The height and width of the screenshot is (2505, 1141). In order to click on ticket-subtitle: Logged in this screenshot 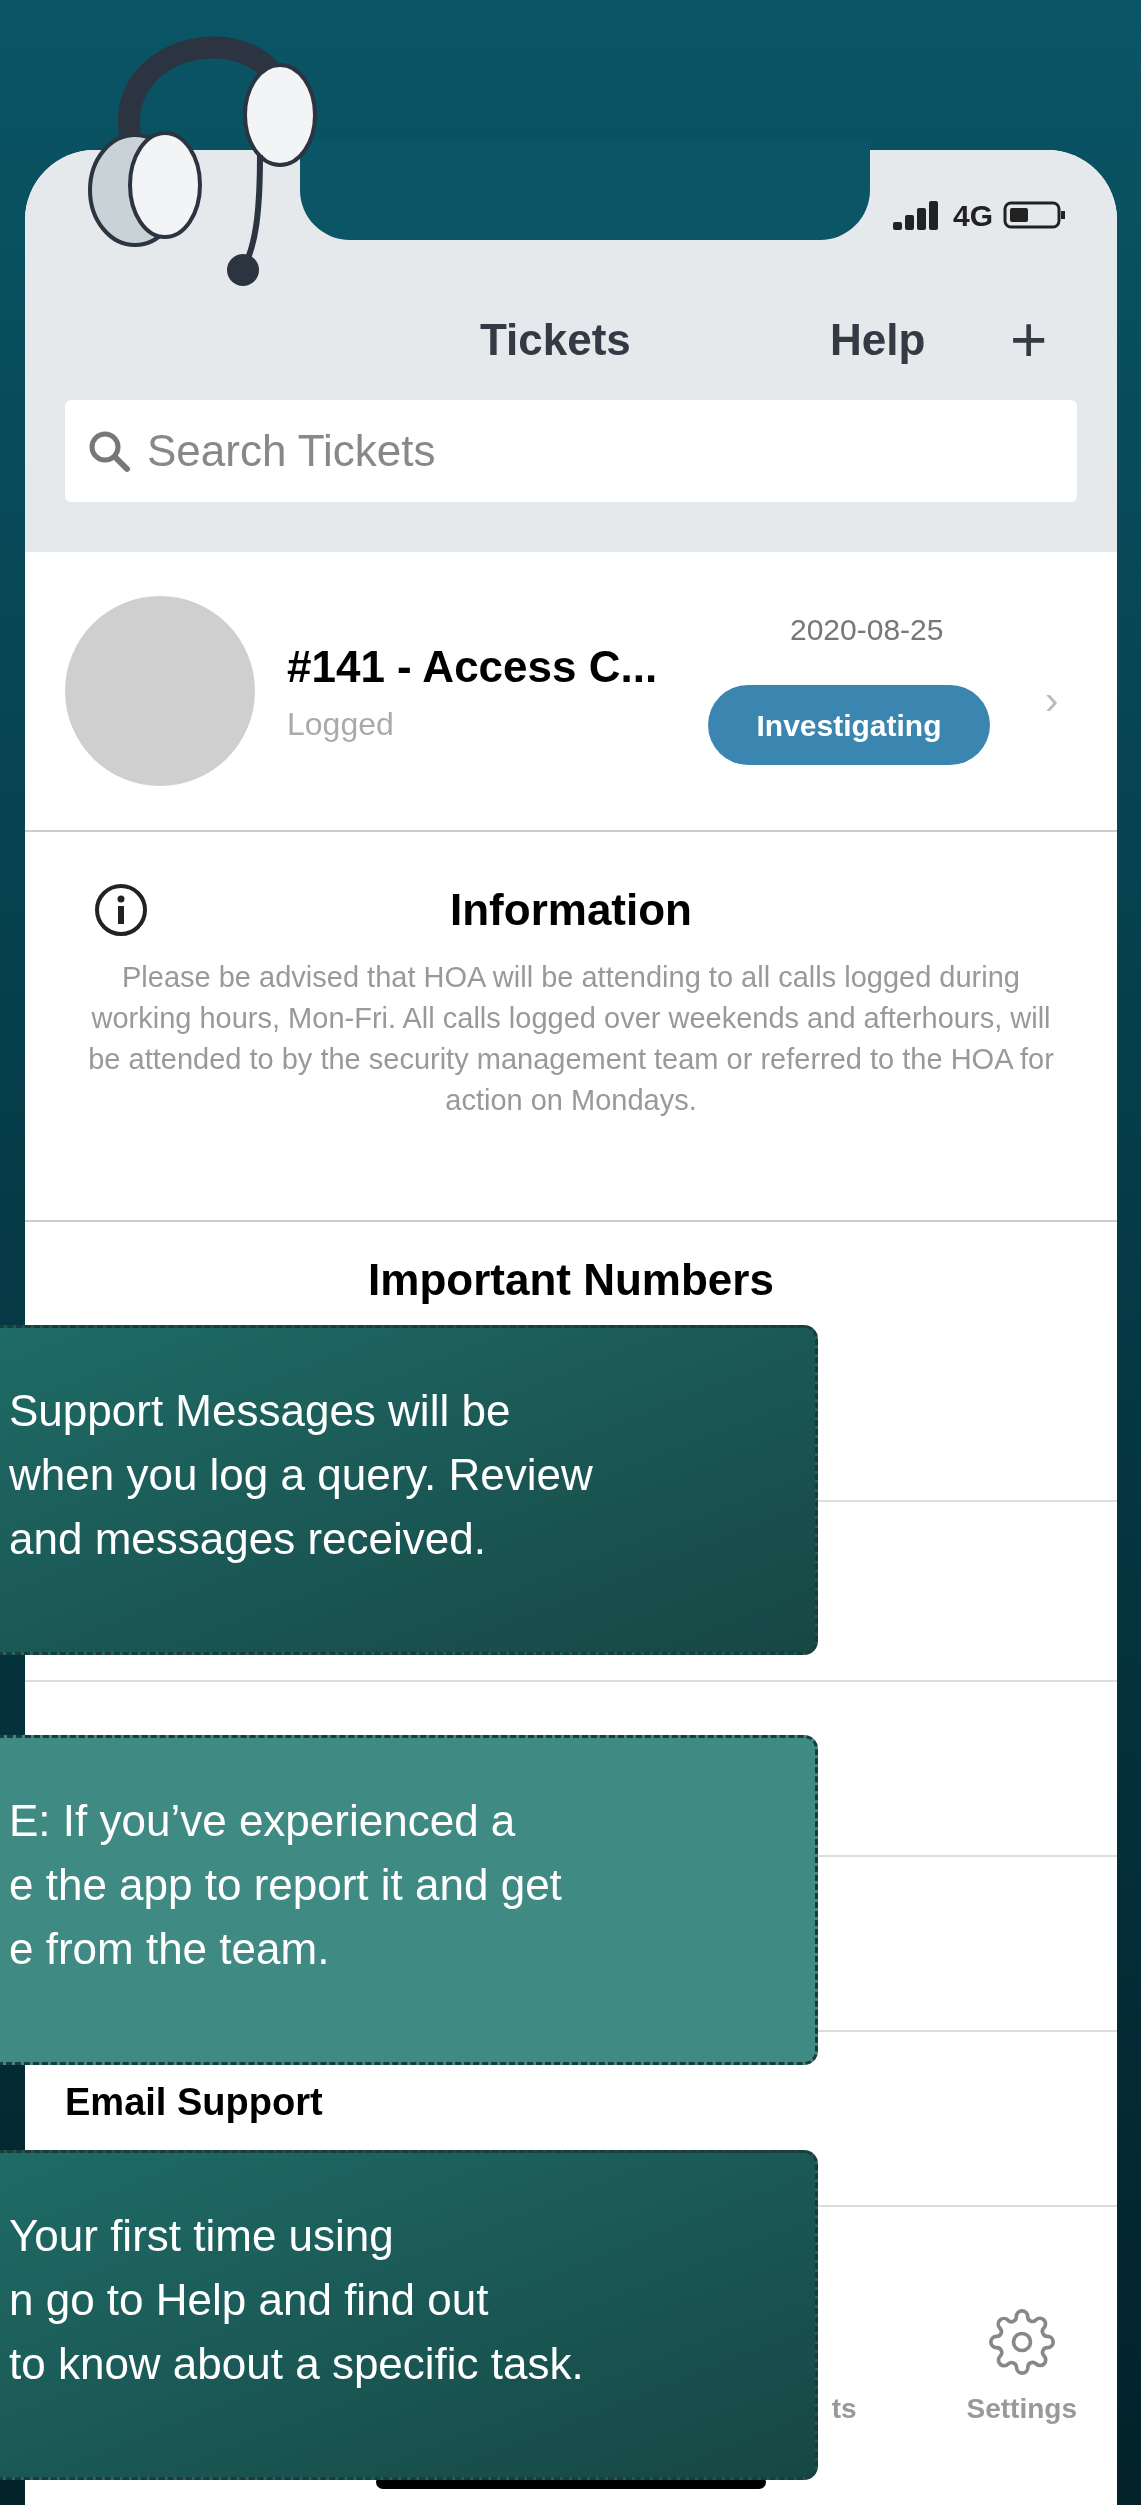, I will do `click(341, 724)`.